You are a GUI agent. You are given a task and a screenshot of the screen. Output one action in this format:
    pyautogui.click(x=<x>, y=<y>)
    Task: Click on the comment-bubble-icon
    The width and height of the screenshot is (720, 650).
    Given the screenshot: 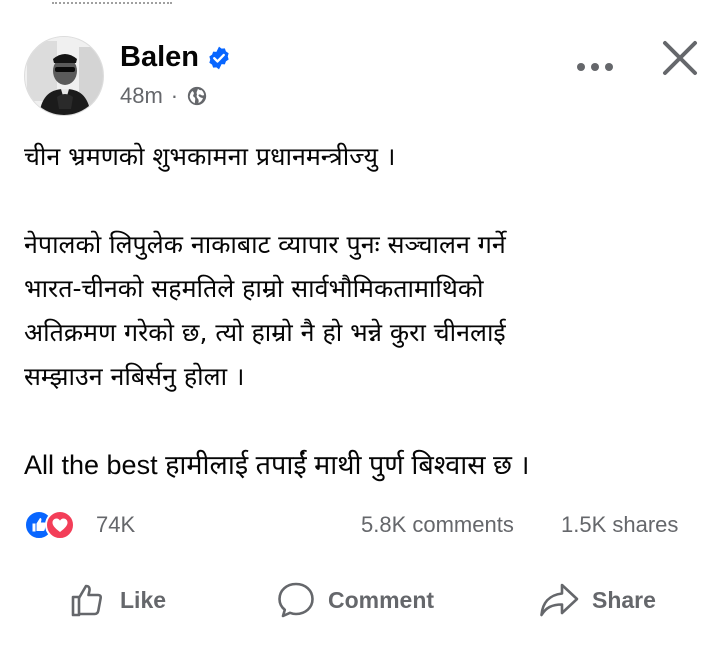 What is the action you would take?
    pyautogui.click(x=296, y=600)
    